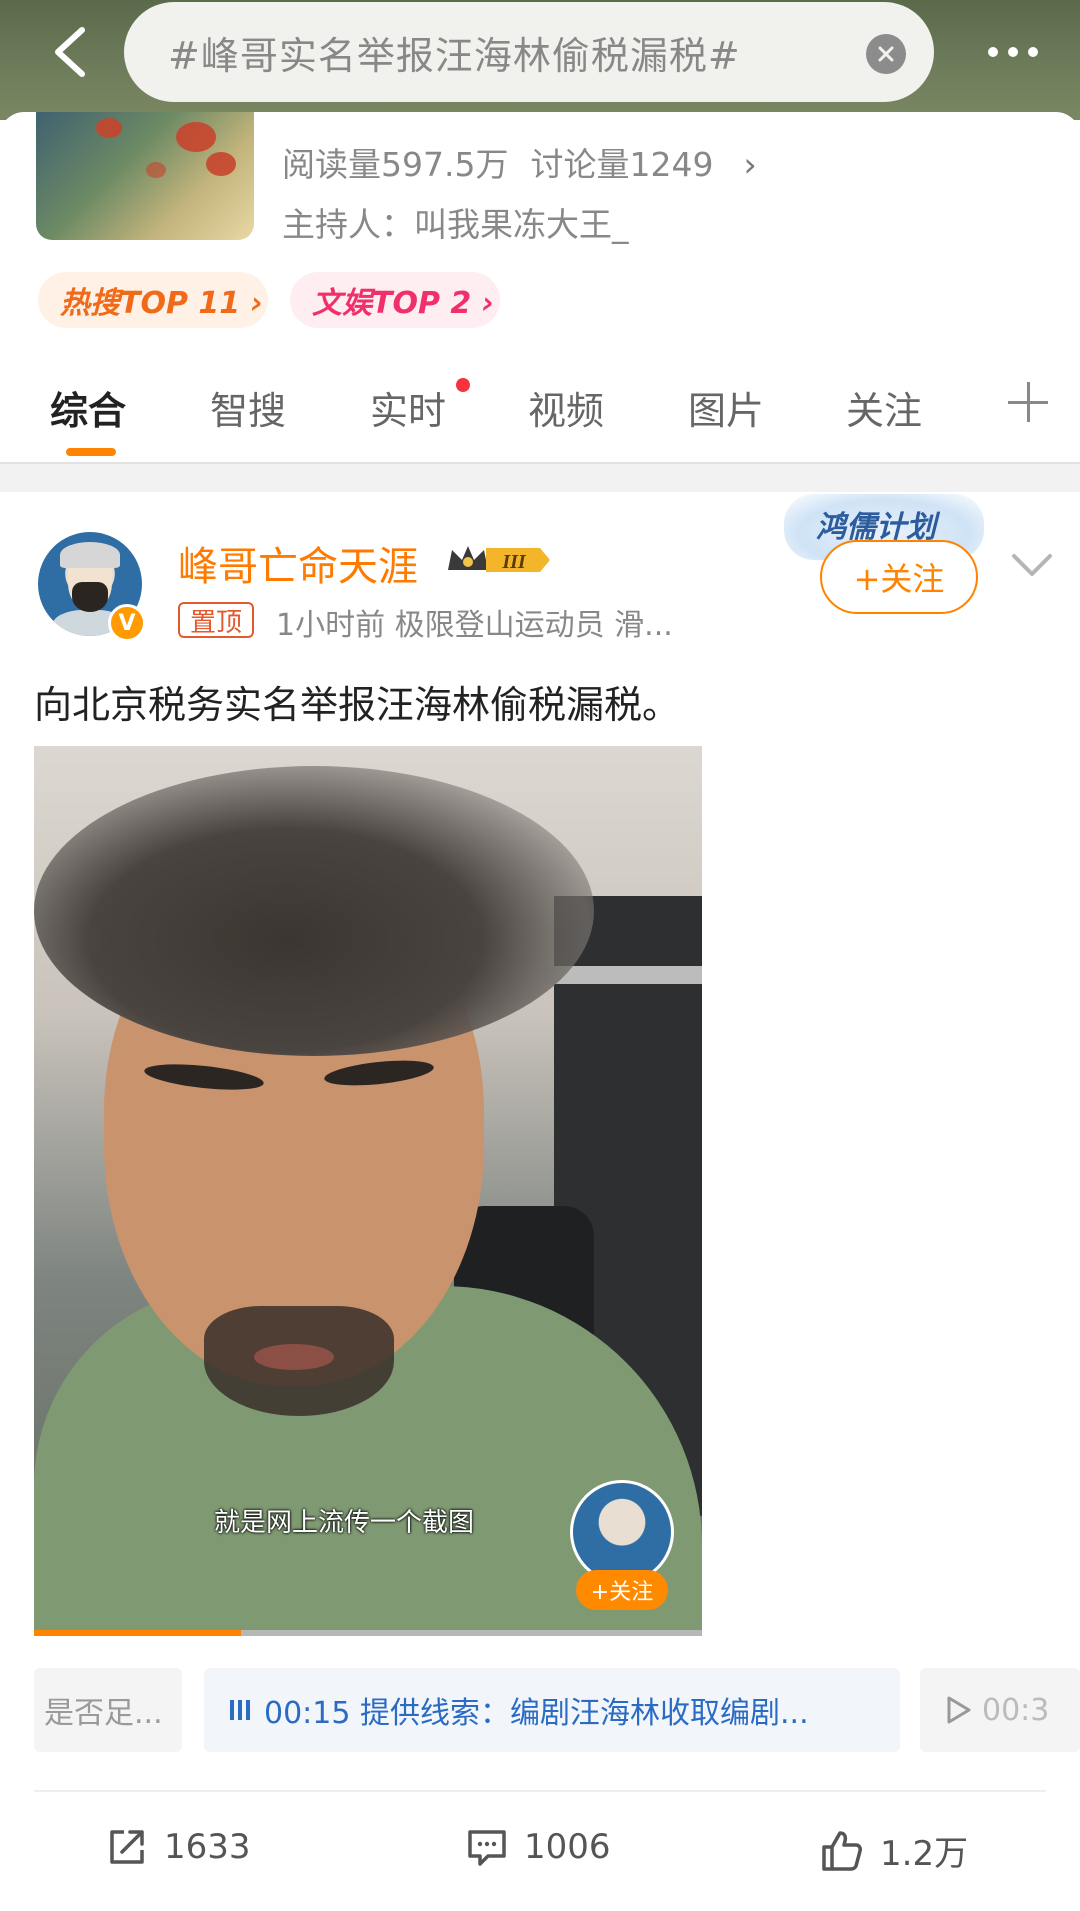 Image resolution: width=1080 pixels, height=1911 pixels. What do you see at coordinates (1028, 402) in the screenshot?
I see `add-tab-plus-icon` at bounding box center [1028, 402].